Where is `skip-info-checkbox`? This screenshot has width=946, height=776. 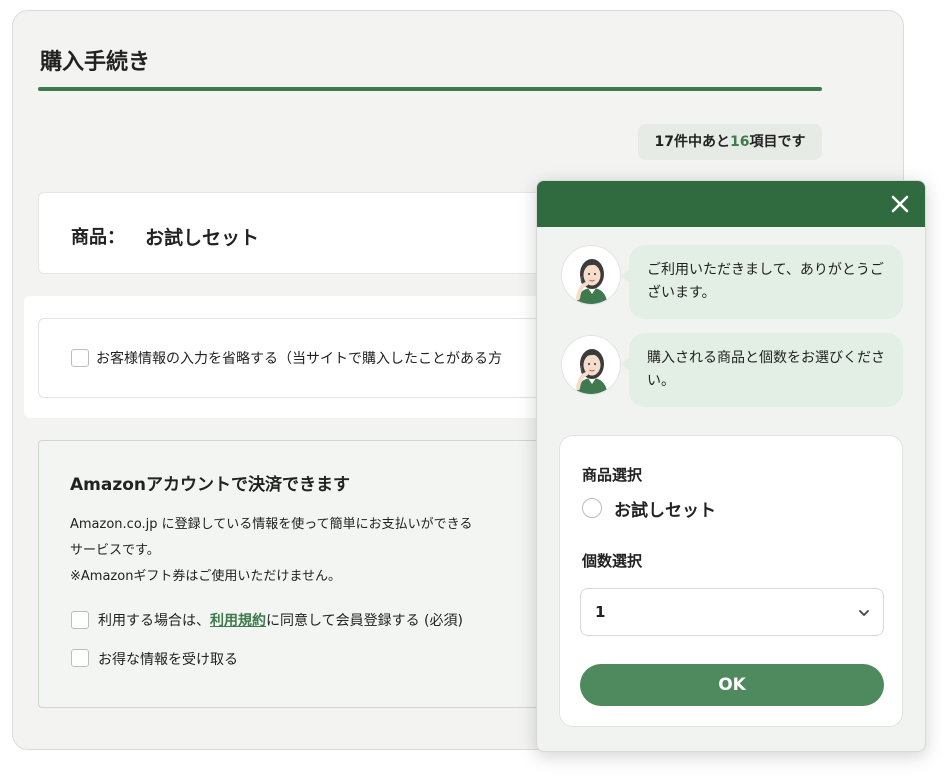
skip-info-checkbox is located at coordinates (80, 358).